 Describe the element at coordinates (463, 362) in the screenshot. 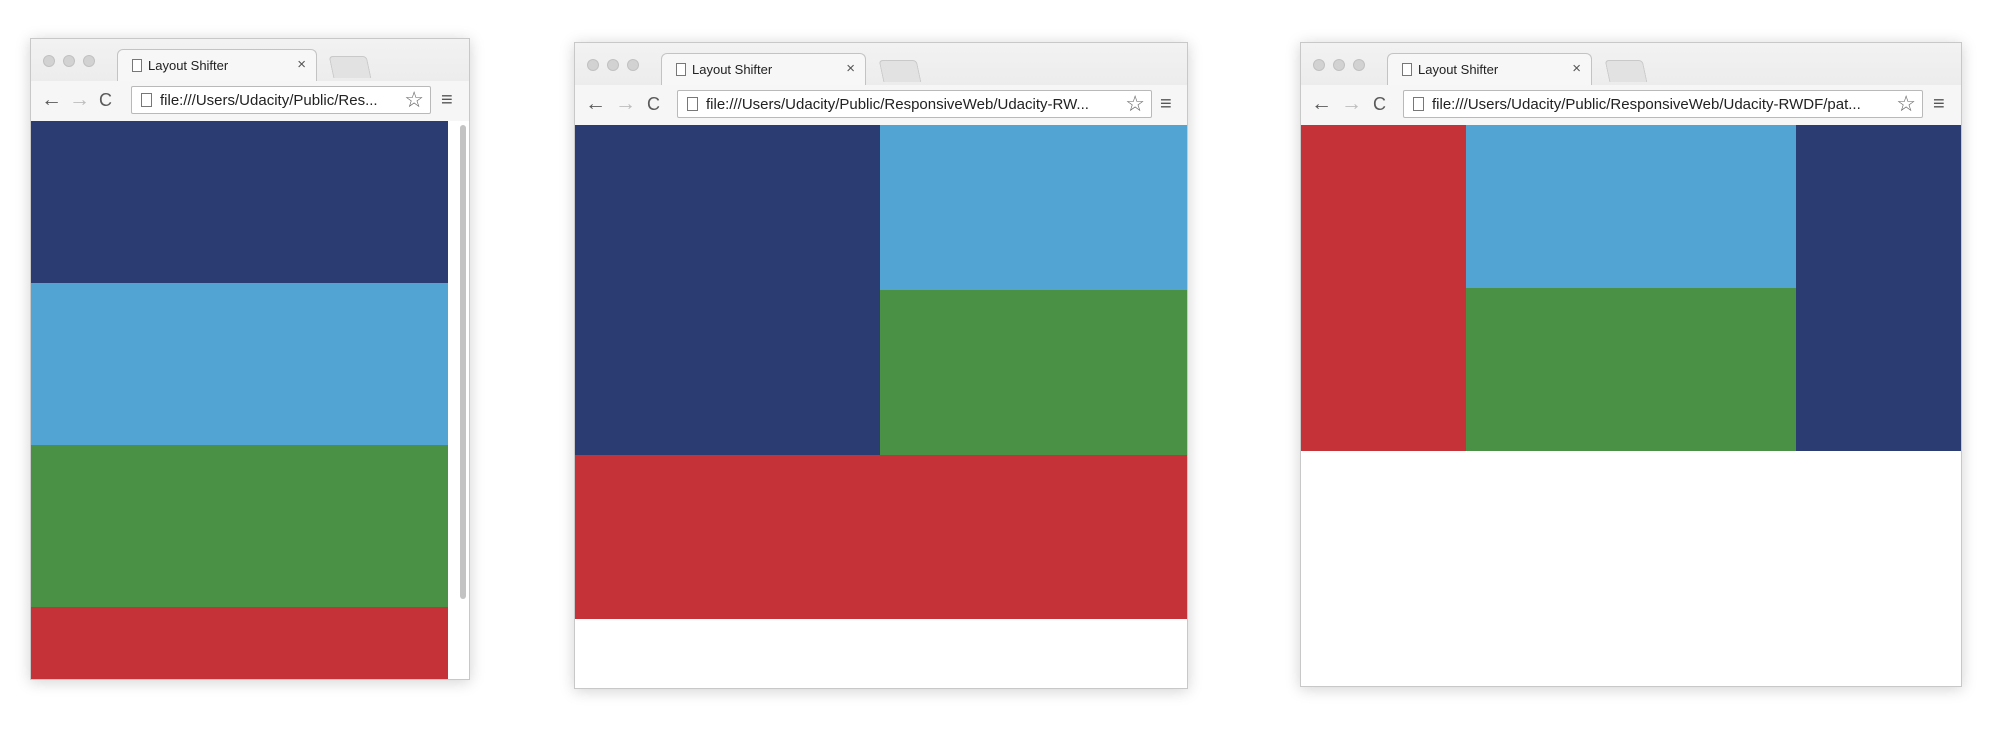

I see `scrollbar` at that location.